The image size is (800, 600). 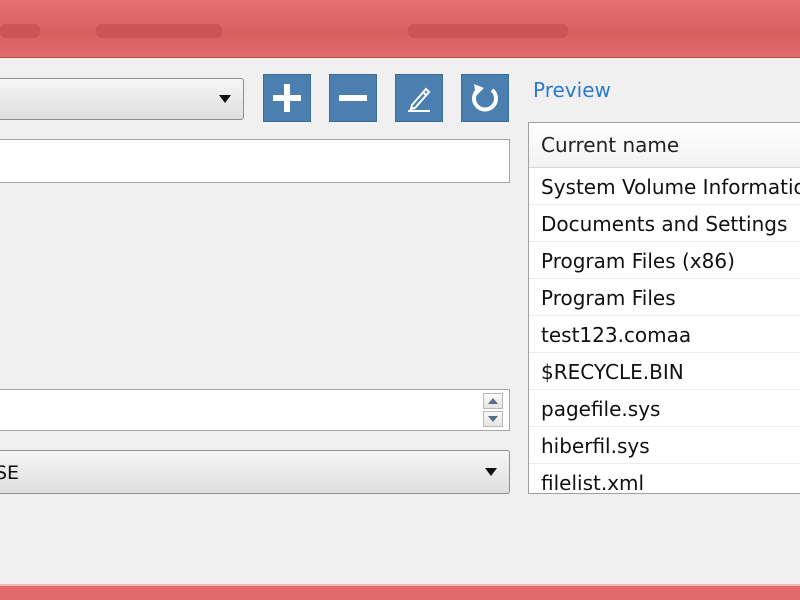 I want to click on list-item: test123.comaa, so click(x=664, y=334).